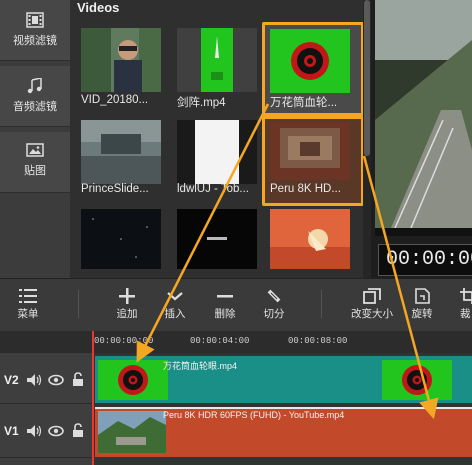 The height and width of the screenshot is (465, 472). Describe the element at coordinates (274, 296) in the screenshot. I see `razor-icon` at that location.